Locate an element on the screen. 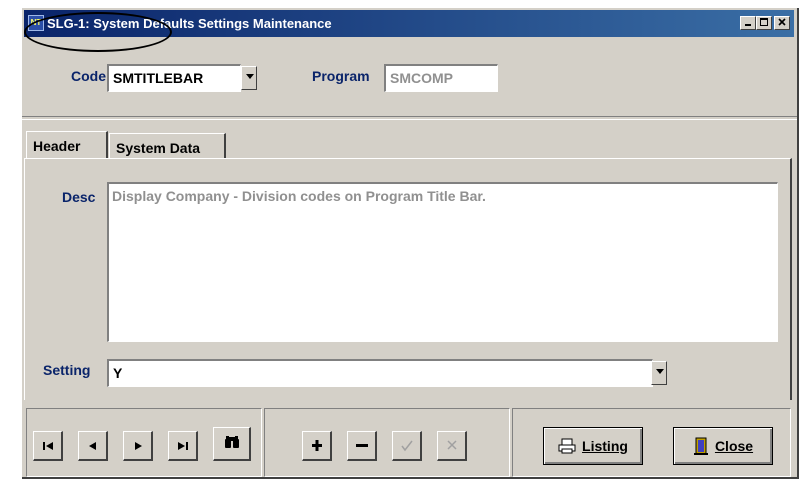  listing-label: Listing is located at coordinates (605, 446).